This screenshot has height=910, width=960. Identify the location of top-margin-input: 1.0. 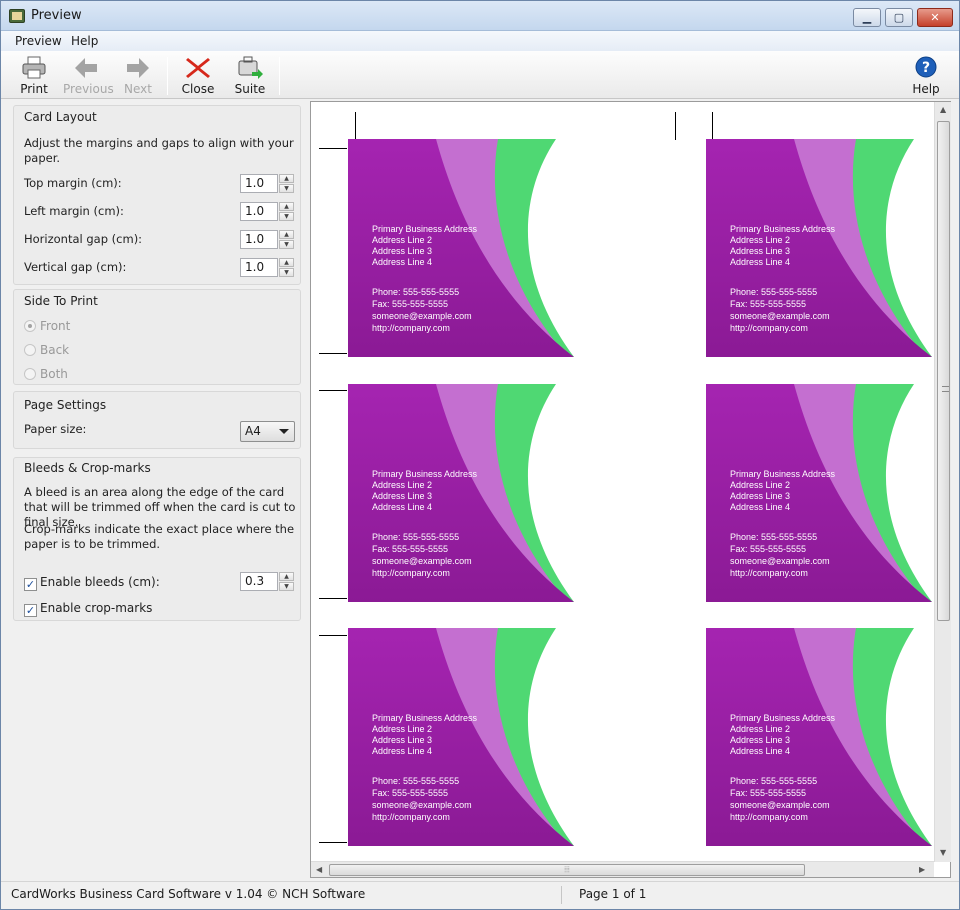
(259, 183).